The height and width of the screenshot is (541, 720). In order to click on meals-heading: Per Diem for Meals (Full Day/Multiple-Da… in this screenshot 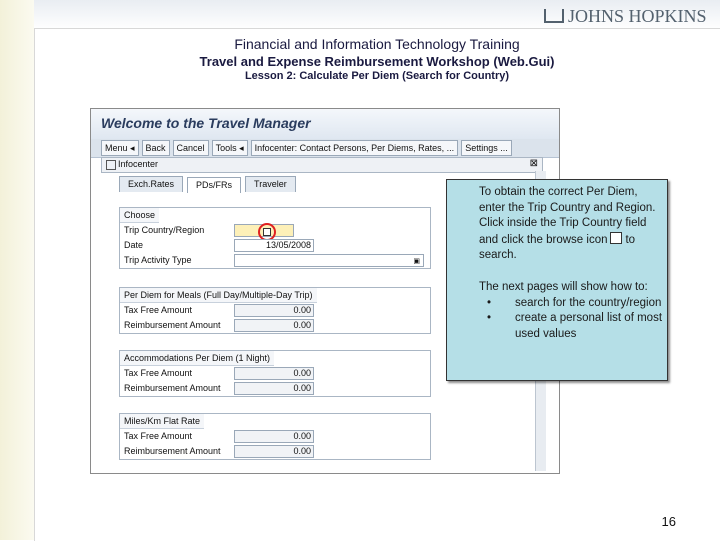, I will do `click(218, 295)`.